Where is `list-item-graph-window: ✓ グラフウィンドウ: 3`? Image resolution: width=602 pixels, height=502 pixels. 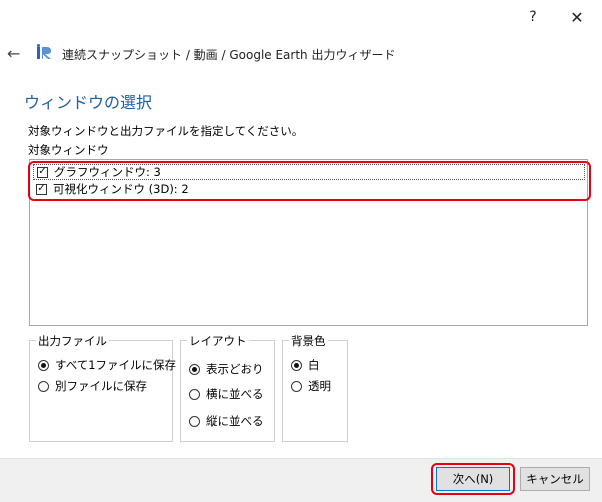
list-item-graph-window: ✓ グラフウィンドウ: 3 is located at coordinates (309, 172).